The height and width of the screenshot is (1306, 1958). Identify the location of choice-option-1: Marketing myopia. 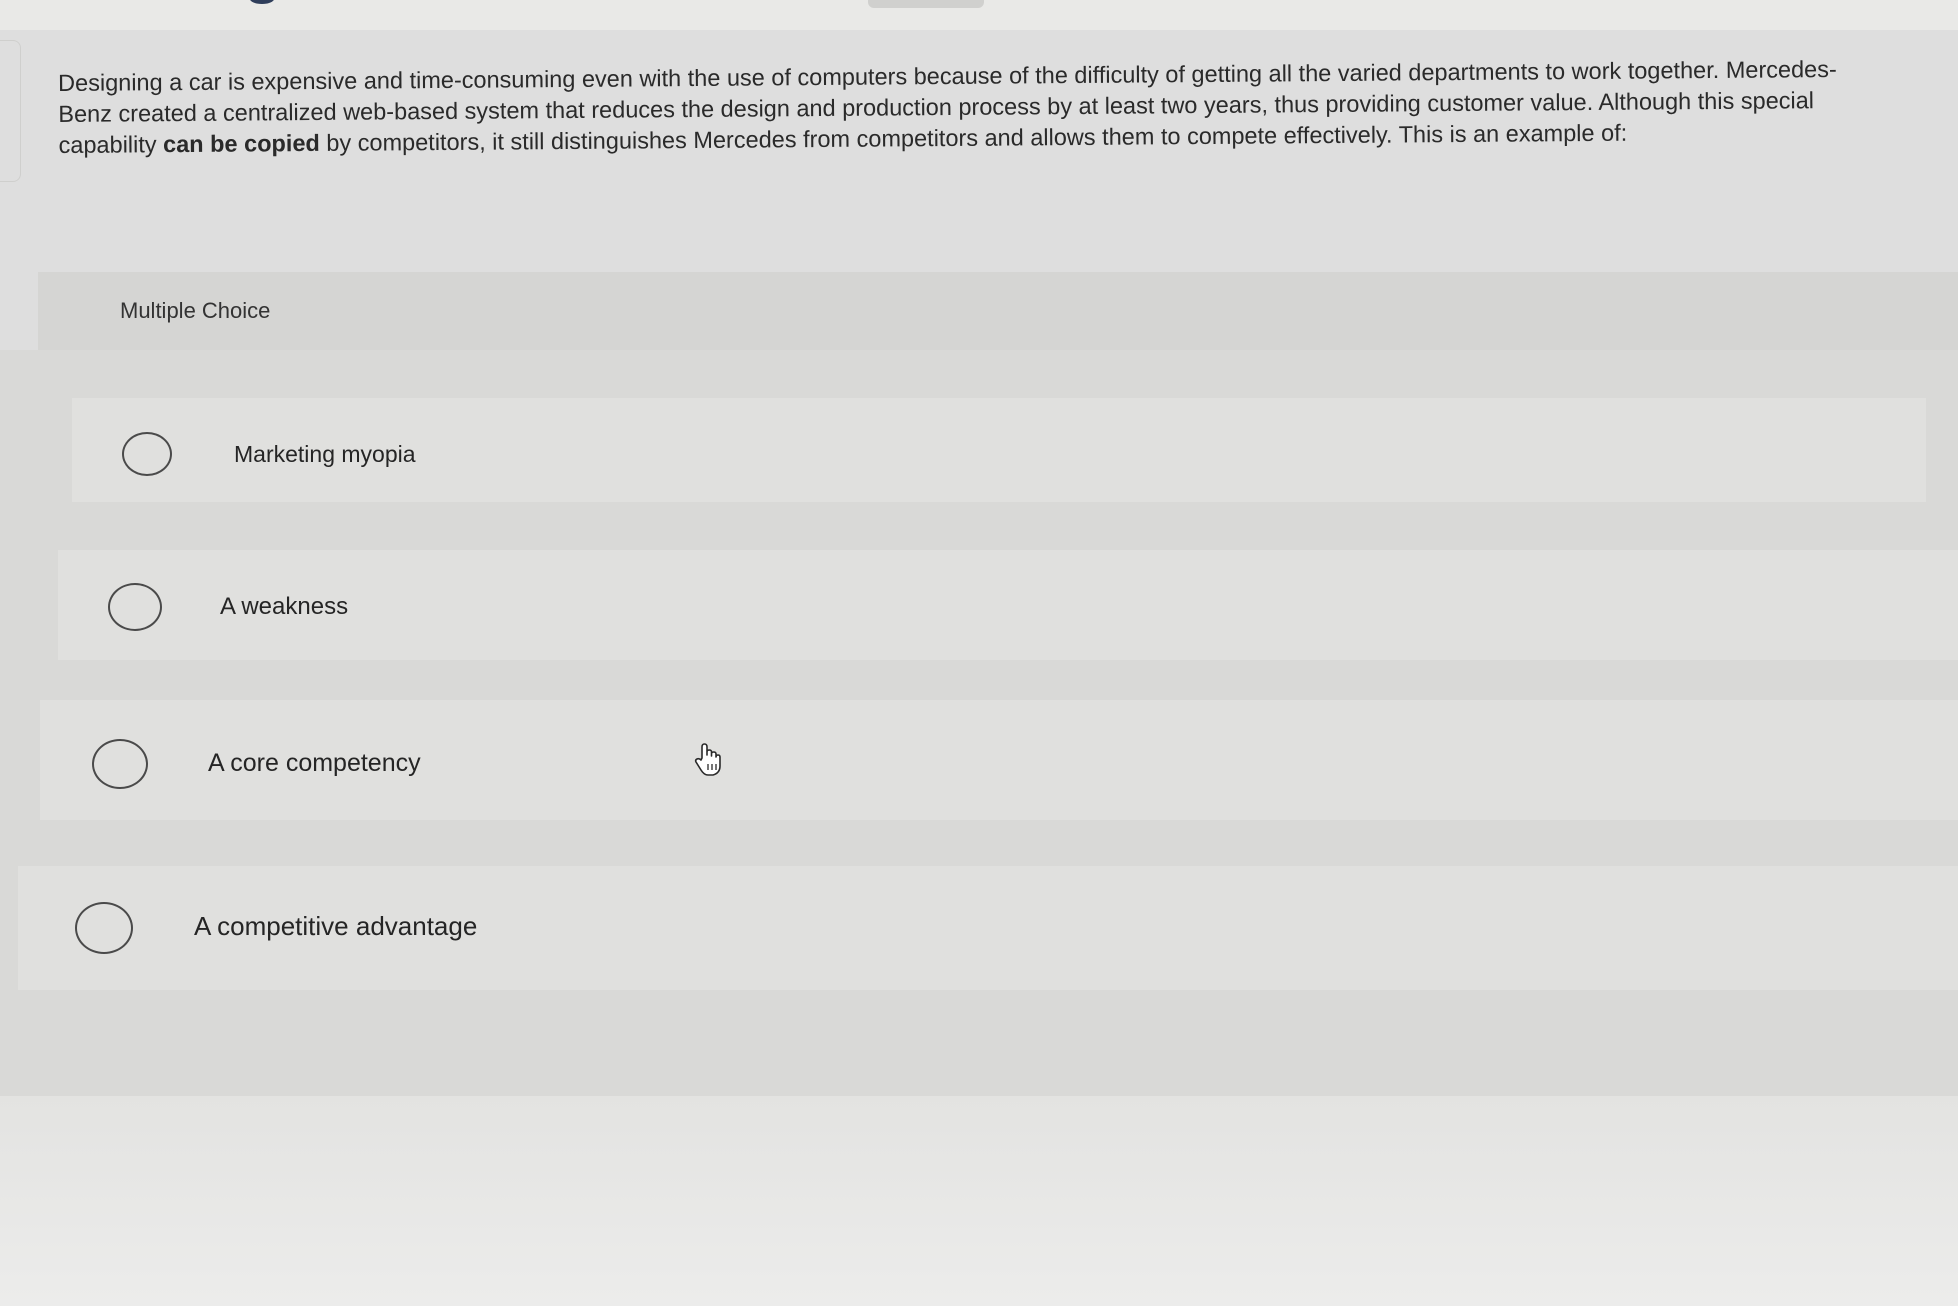
(999, 450).